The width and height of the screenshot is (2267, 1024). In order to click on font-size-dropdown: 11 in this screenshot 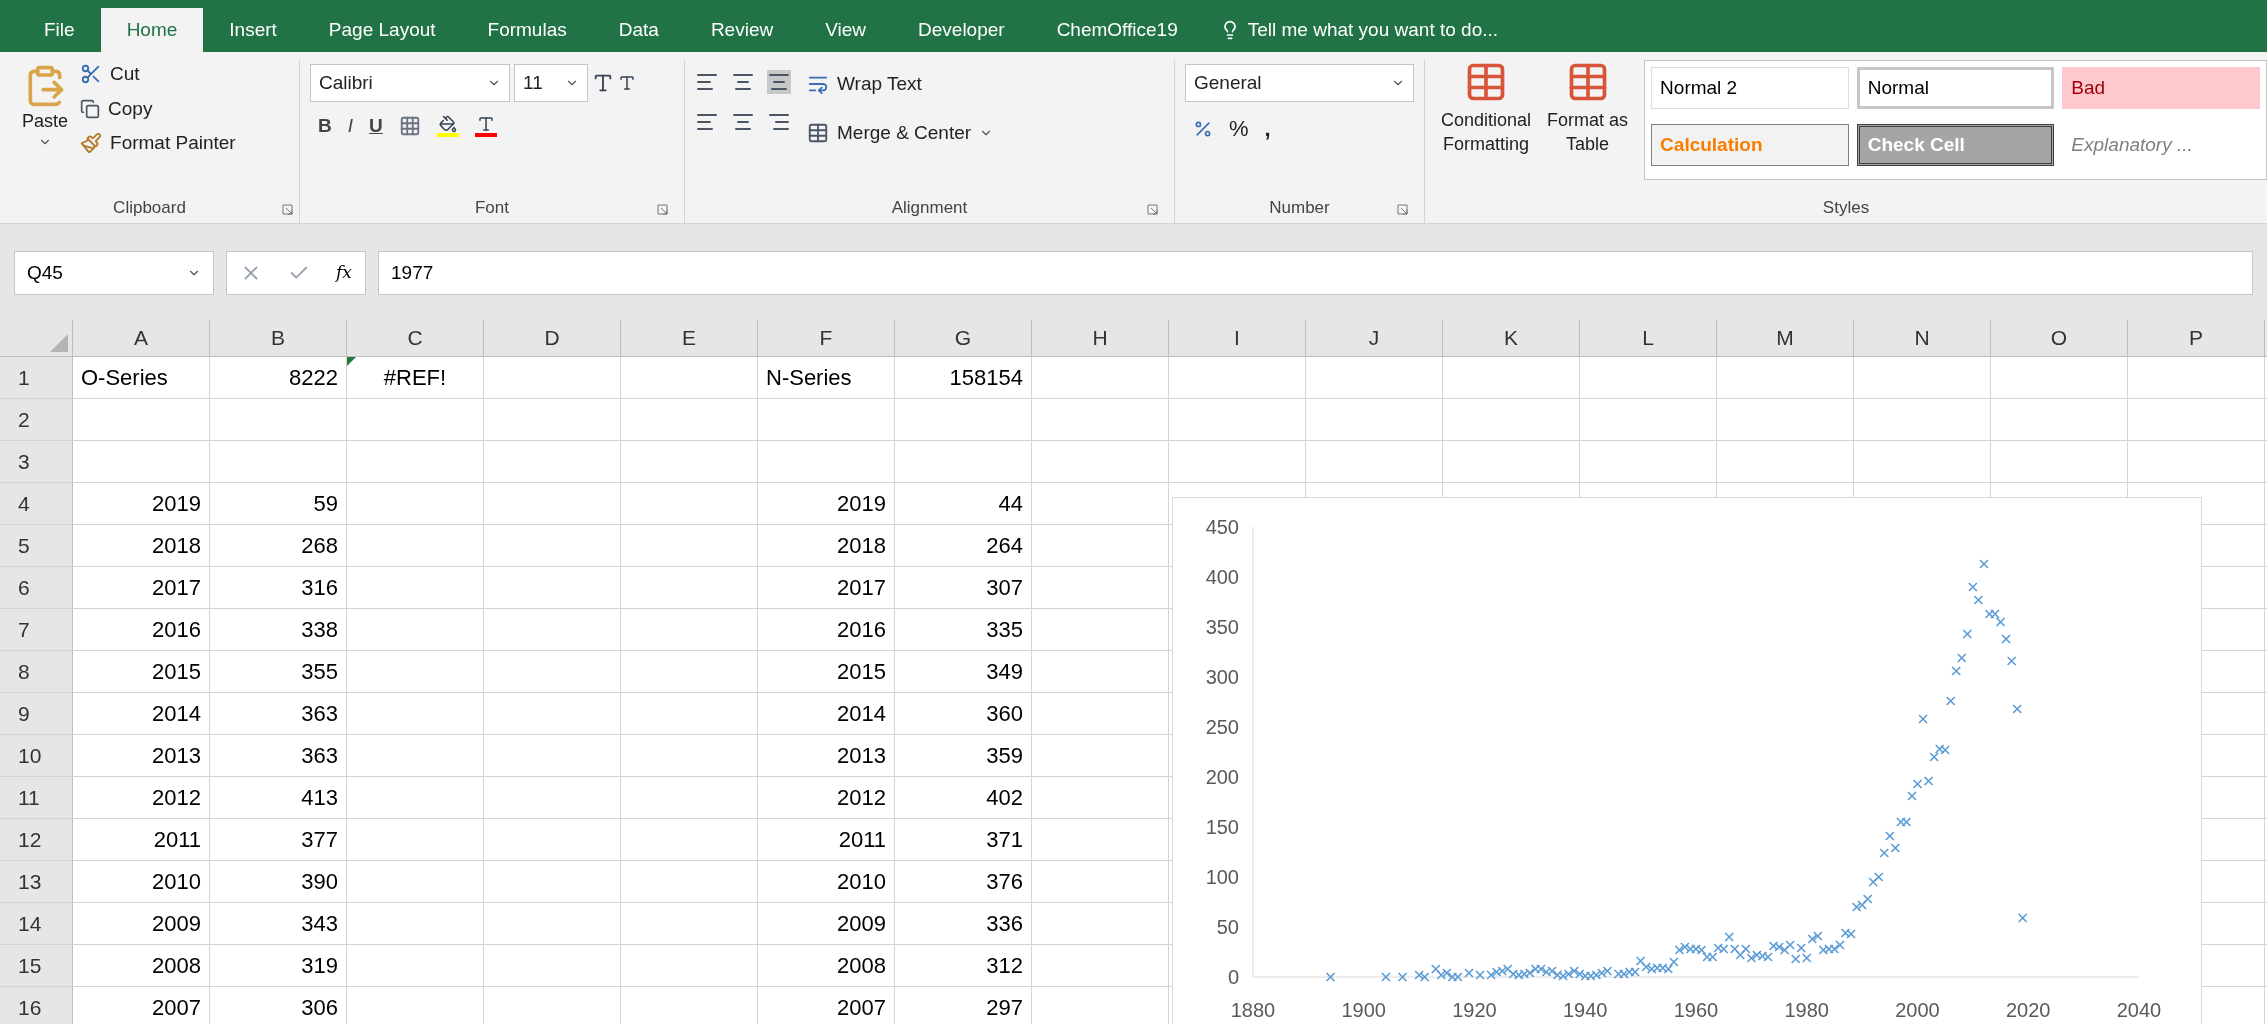, I will do `click(551, 83)`.